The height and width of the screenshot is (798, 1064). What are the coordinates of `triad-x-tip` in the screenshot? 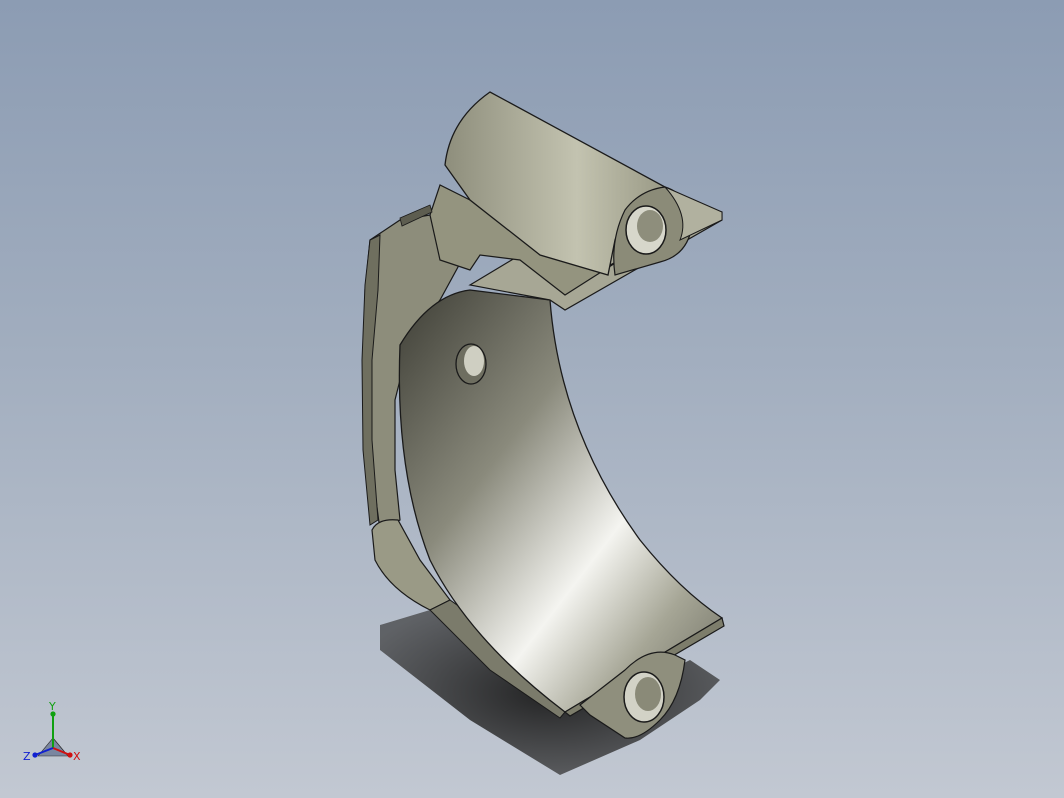 It's located at (70, 755).